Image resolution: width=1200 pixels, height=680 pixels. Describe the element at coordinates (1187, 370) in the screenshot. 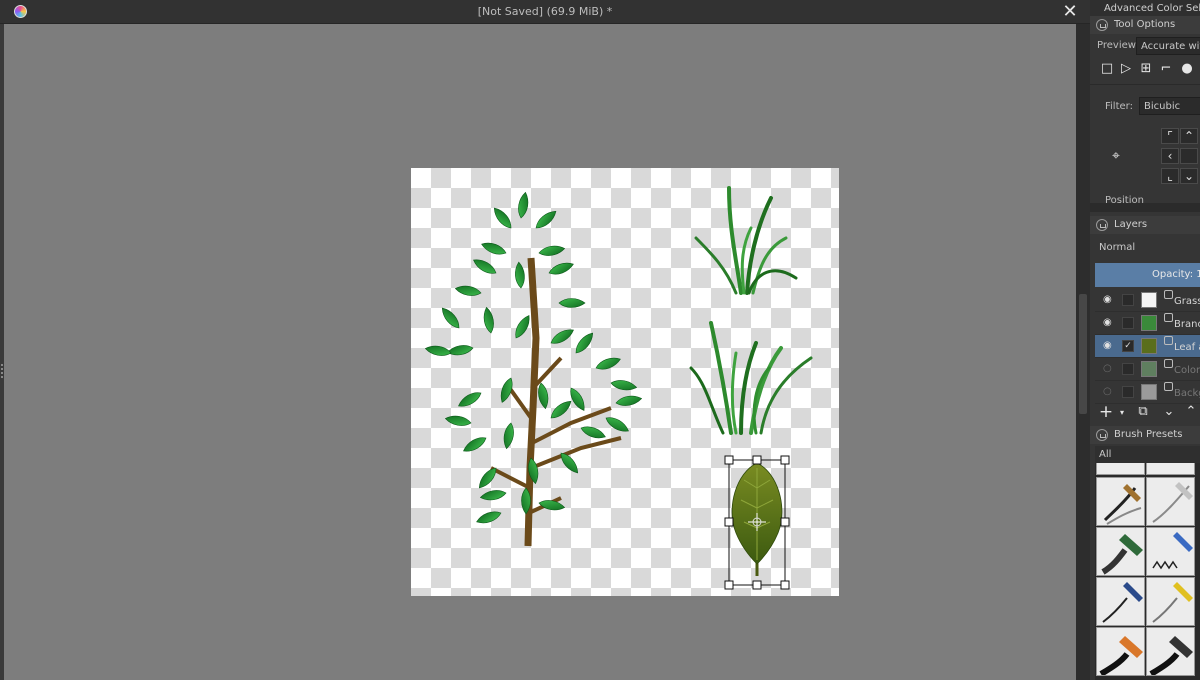

I see `layer-name: Color S` at that location.